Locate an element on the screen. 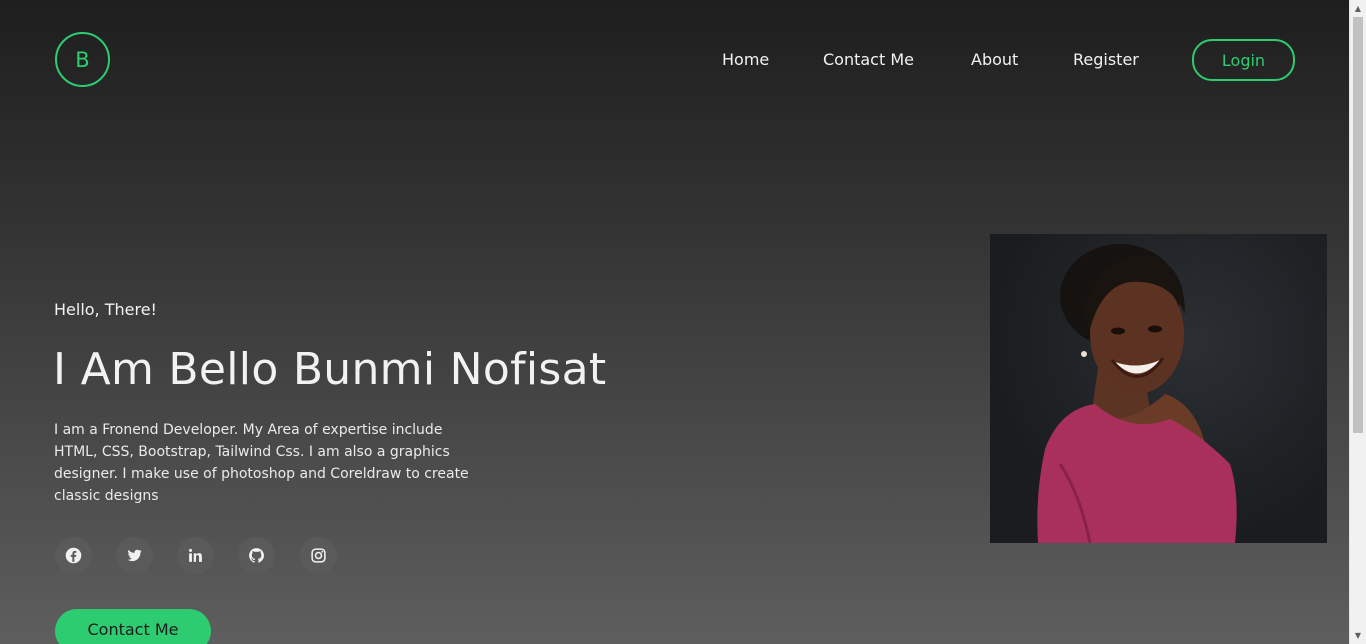 The height and width of the screenshot is (644, 1366). nav-about-link: About is located at coordinates (994, 60).